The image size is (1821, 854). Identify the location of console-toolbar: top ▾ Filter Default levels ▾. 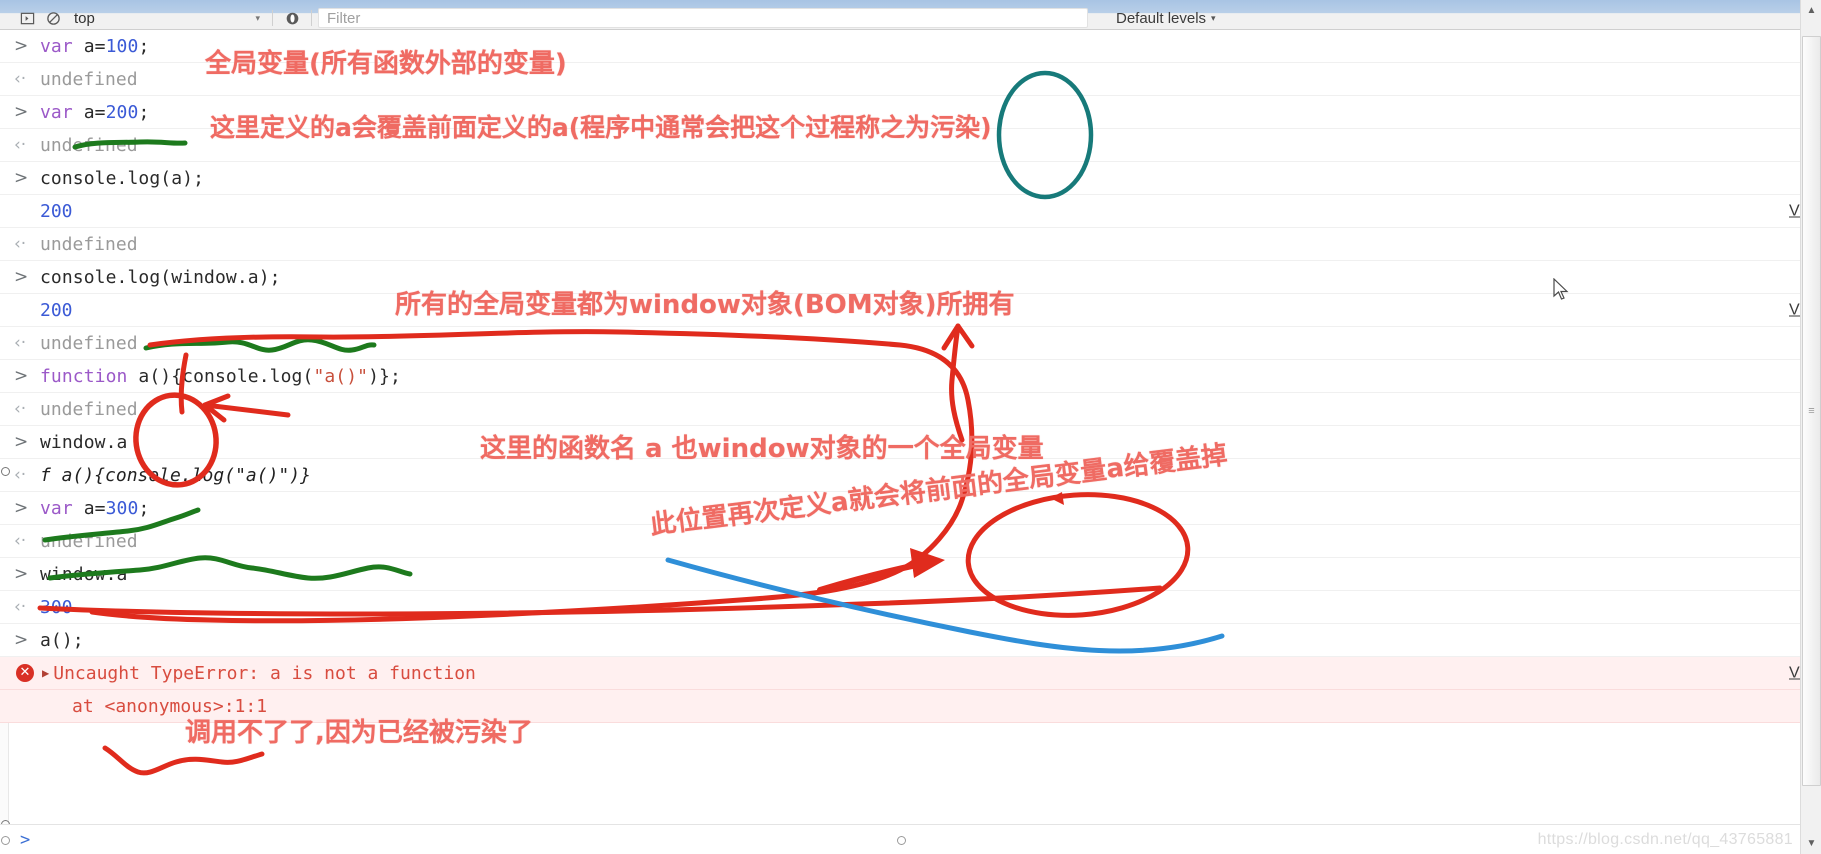
(910, 15).